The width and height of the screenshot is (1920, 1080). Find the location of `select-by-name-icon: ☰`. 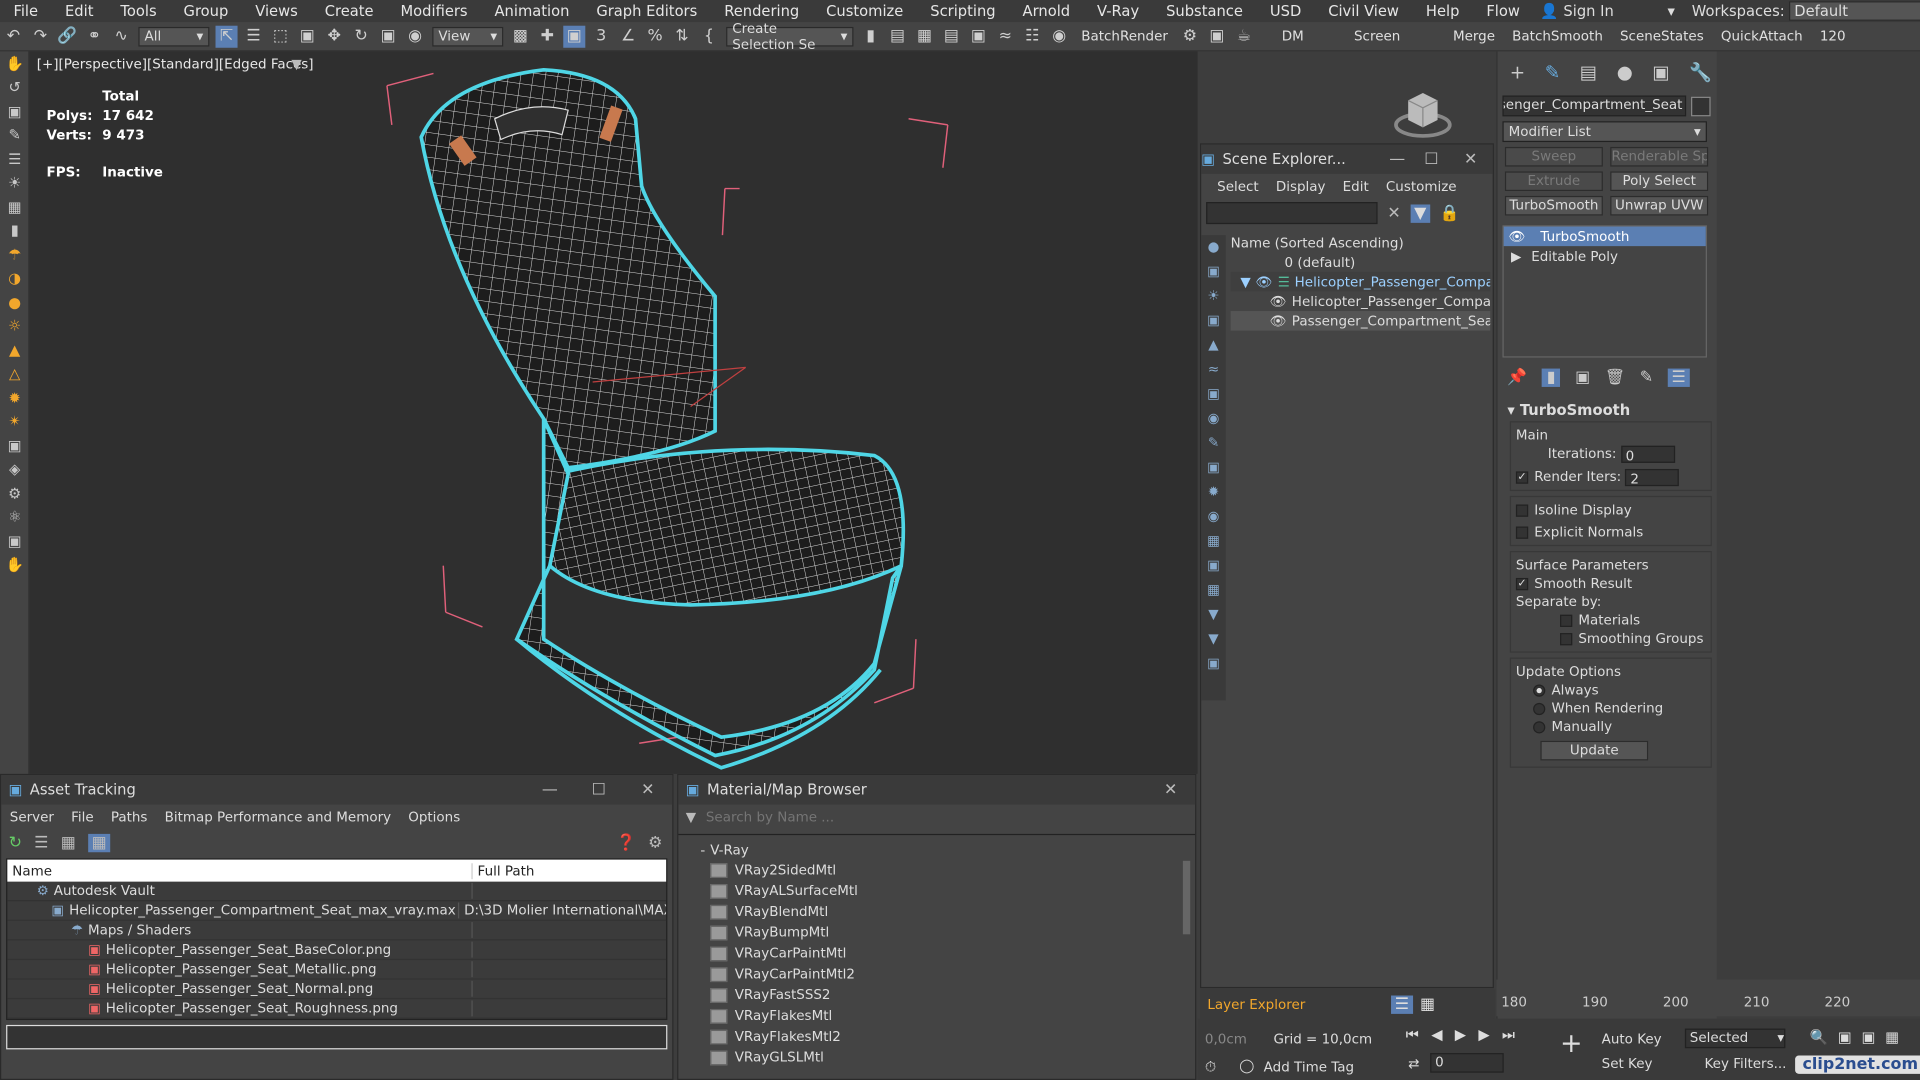

select-by-name-icon: ☰ is located at coordinates (253, 36).